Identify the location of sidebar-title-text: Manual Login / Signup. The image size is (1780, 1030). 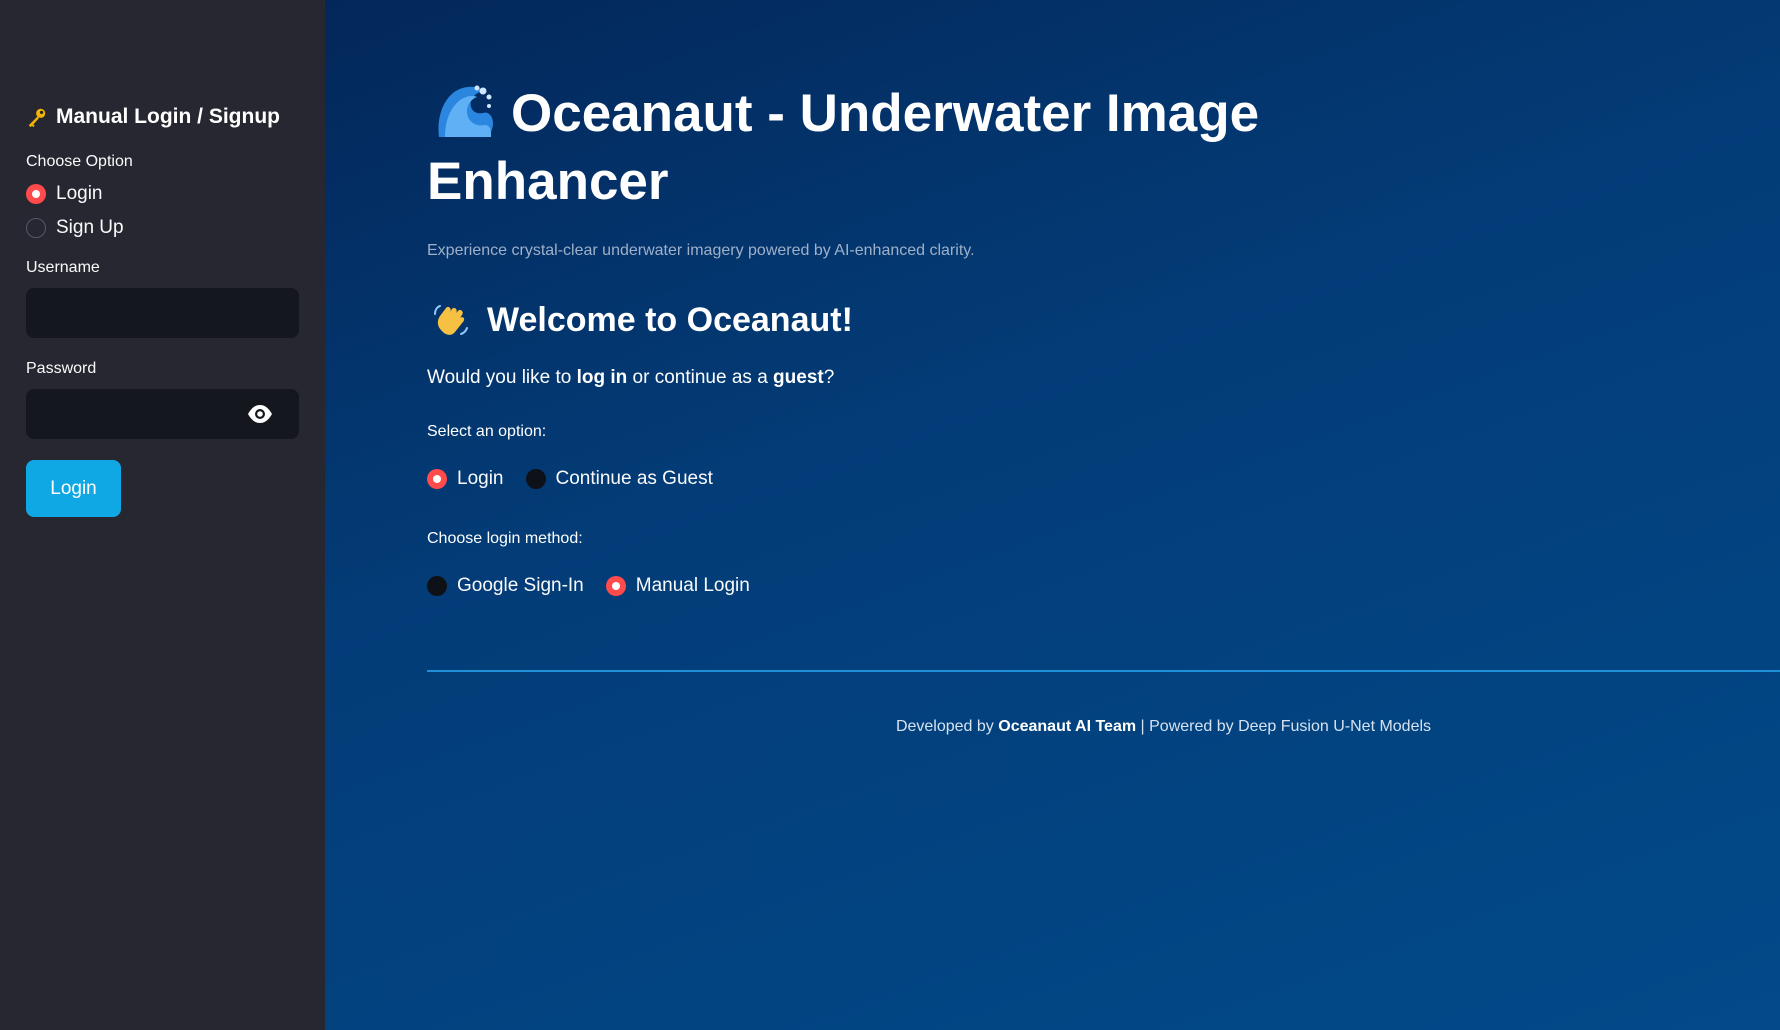
(168, 116).